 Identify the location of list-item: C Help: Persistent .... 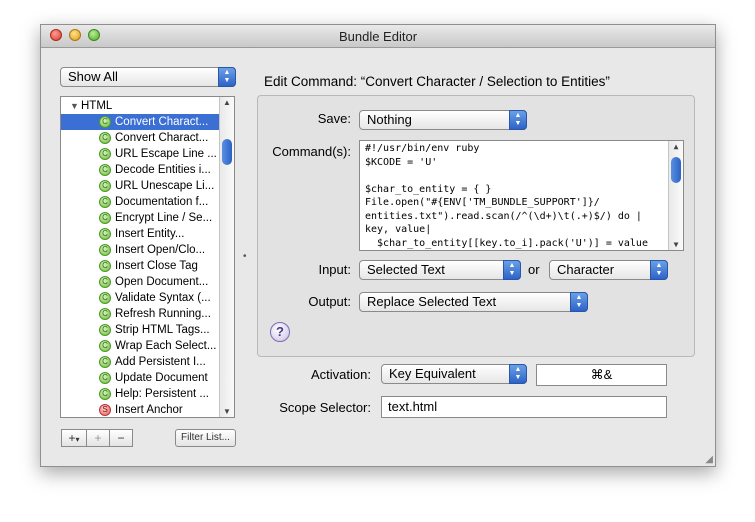
(141, 394).